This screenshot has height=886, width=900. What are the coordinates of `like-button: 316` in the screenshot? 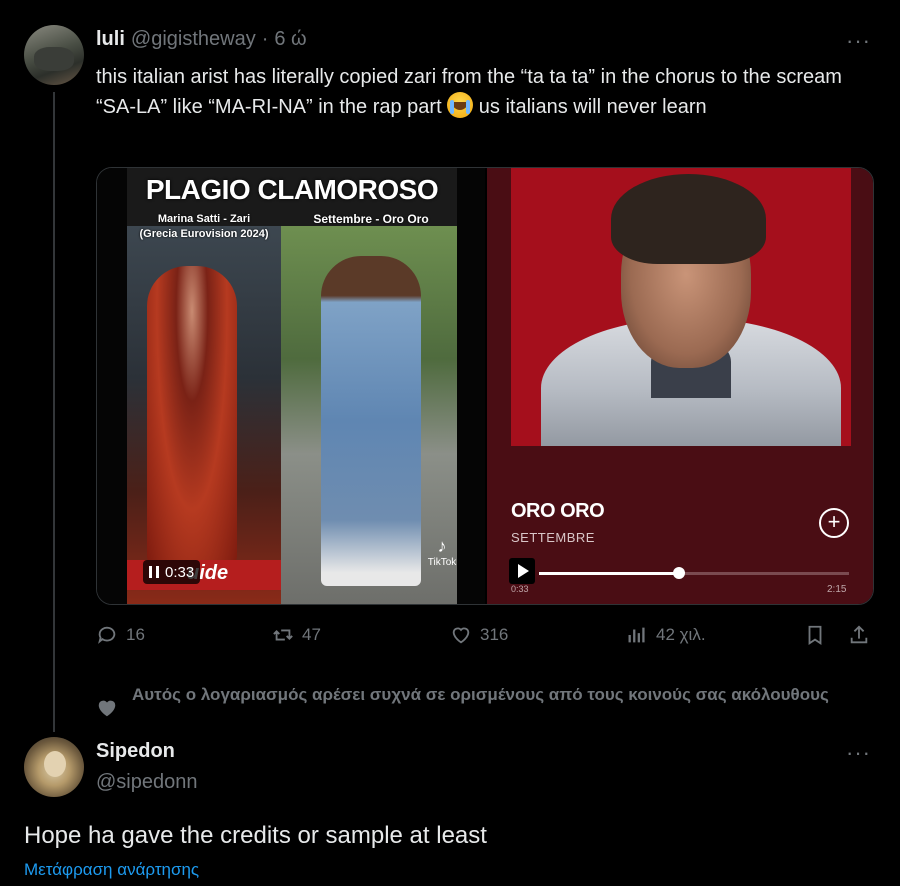 It's located at (479, 635).